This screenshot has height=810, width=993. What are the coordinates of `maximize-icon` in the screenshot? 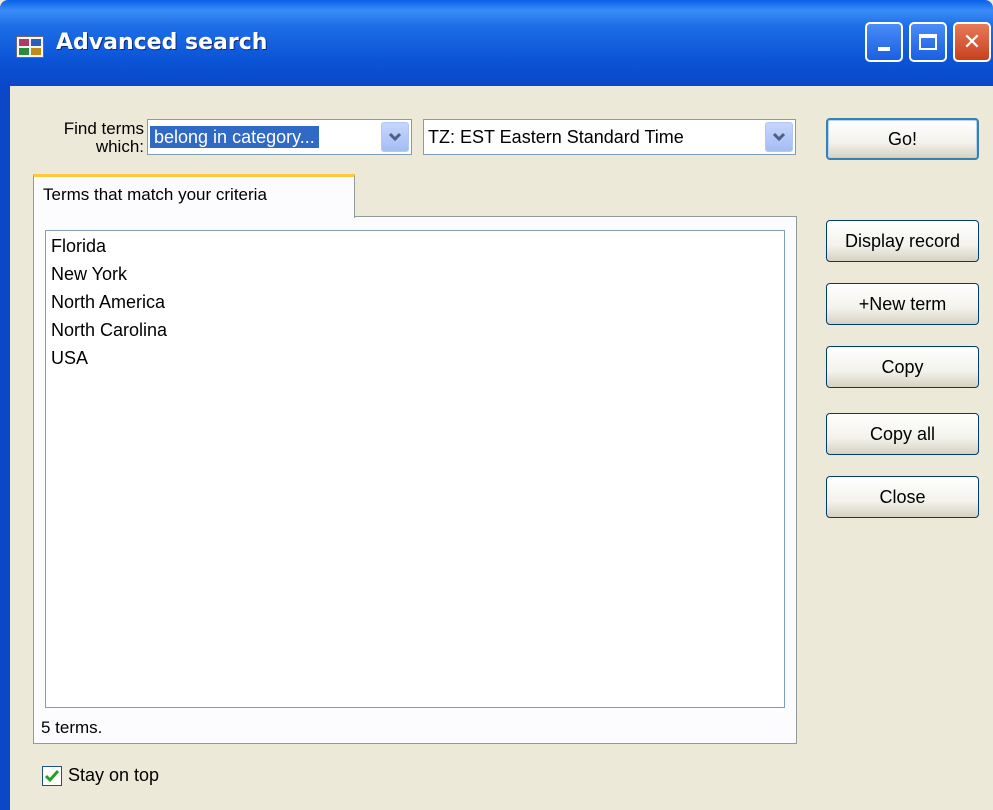 It's located at (928, 42).